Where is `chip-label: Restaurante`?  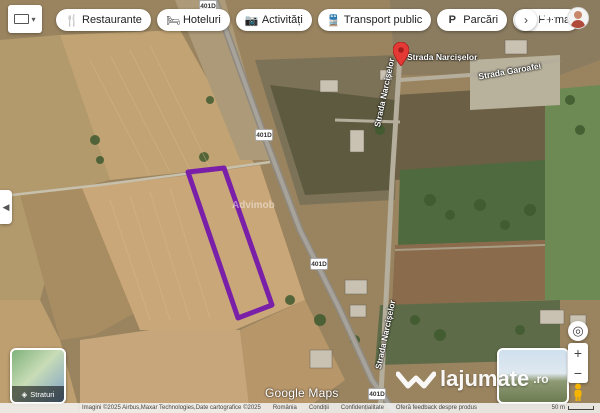 chip-label: Restaurante is located at coordinates (112, 20).